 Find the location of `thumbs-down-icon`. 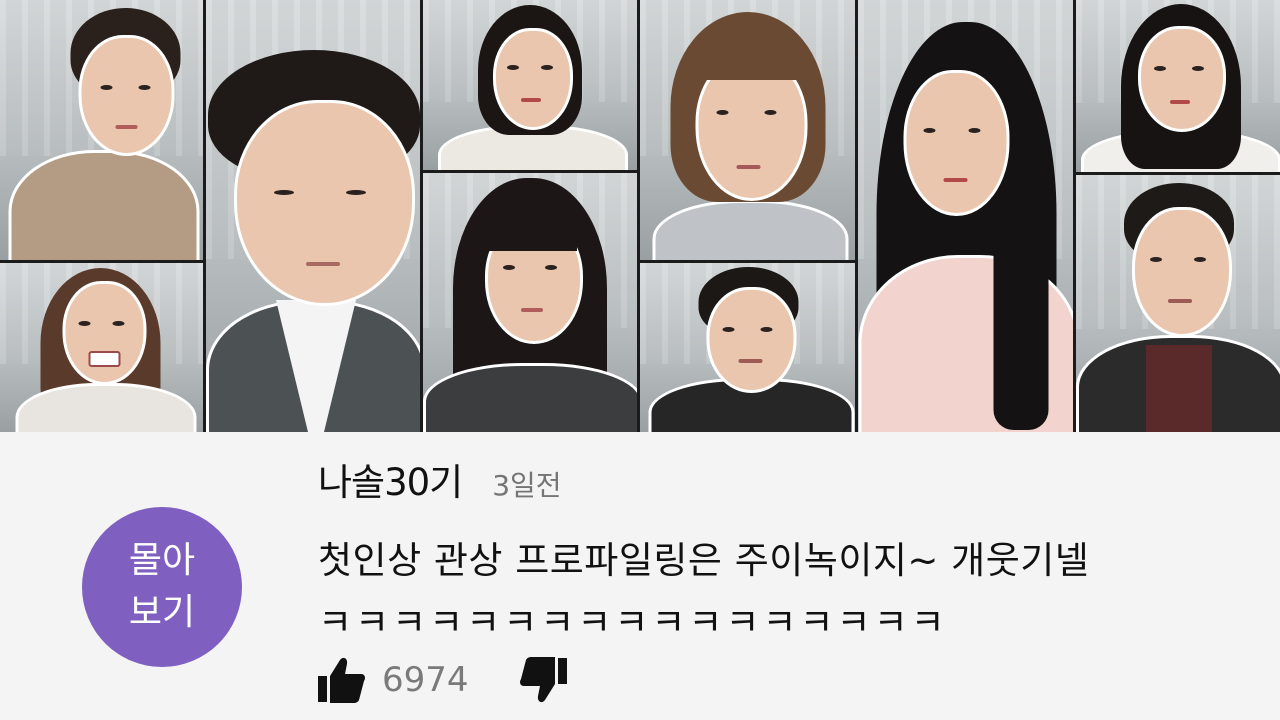

thumbs-down-icon is located at coordinates (544, 680).